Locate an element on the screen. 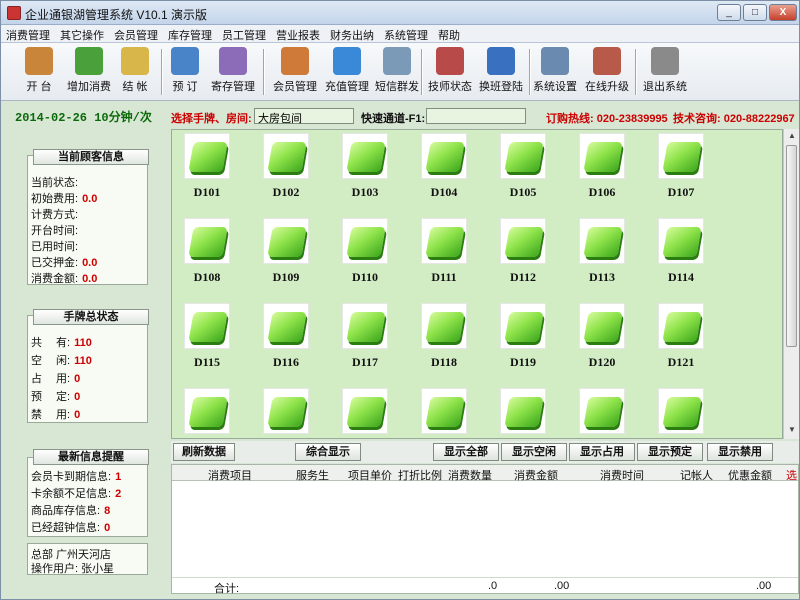 This screenshot has width=800, height=600. system-settings-button: 系统设置 is located at coordinates (555, 72).